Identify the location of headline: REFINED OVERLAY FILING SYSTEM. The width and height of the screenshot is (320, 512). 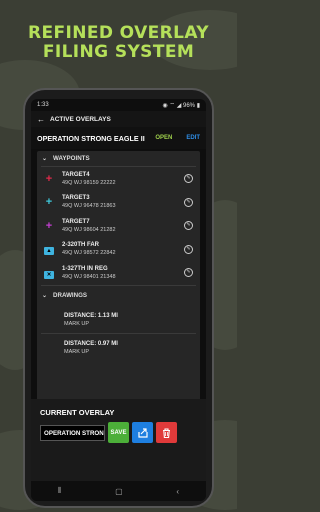
(118, 43).